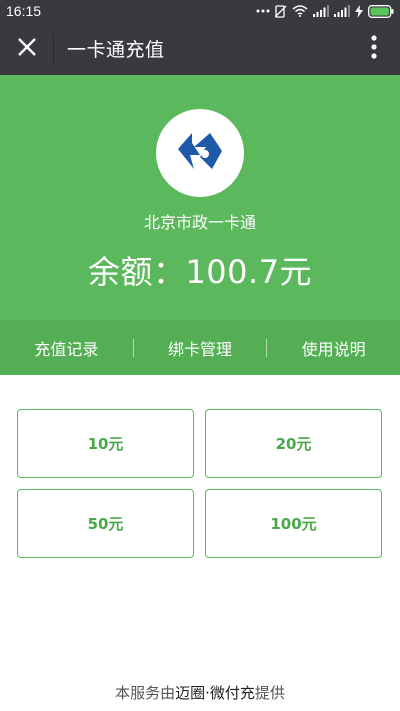 The height and width of the screenshot is (711, 400). Describe the element at coordinates (199, 222) in the screenshot. I see `card-name: 北京市政一卡通` at that location.